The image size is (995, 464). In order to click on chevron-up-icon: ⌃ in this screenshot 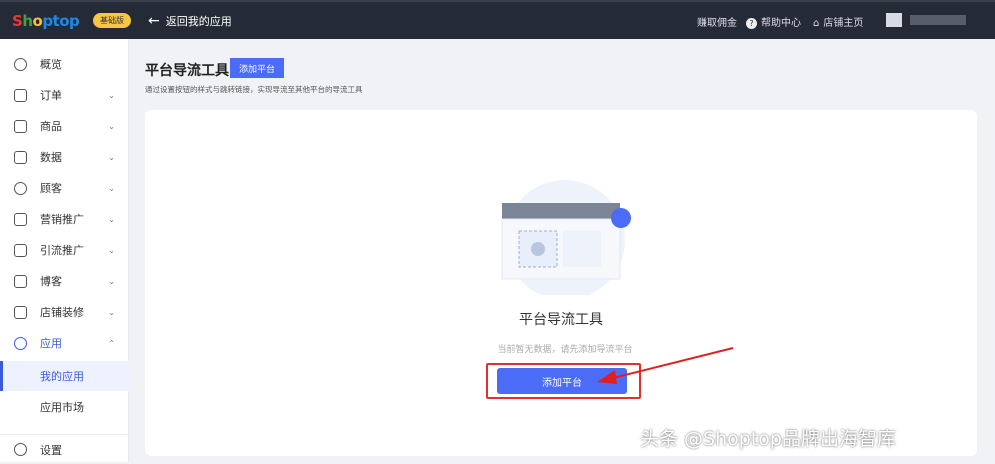, I will do `click(111, 343)`.